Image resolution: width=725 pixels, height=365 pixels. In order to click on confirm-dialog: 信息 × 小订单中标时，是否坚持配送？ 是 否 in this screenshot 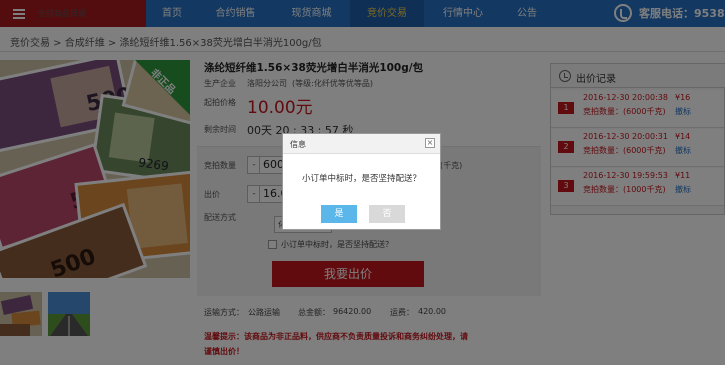, I will do `click(361, 181)`.